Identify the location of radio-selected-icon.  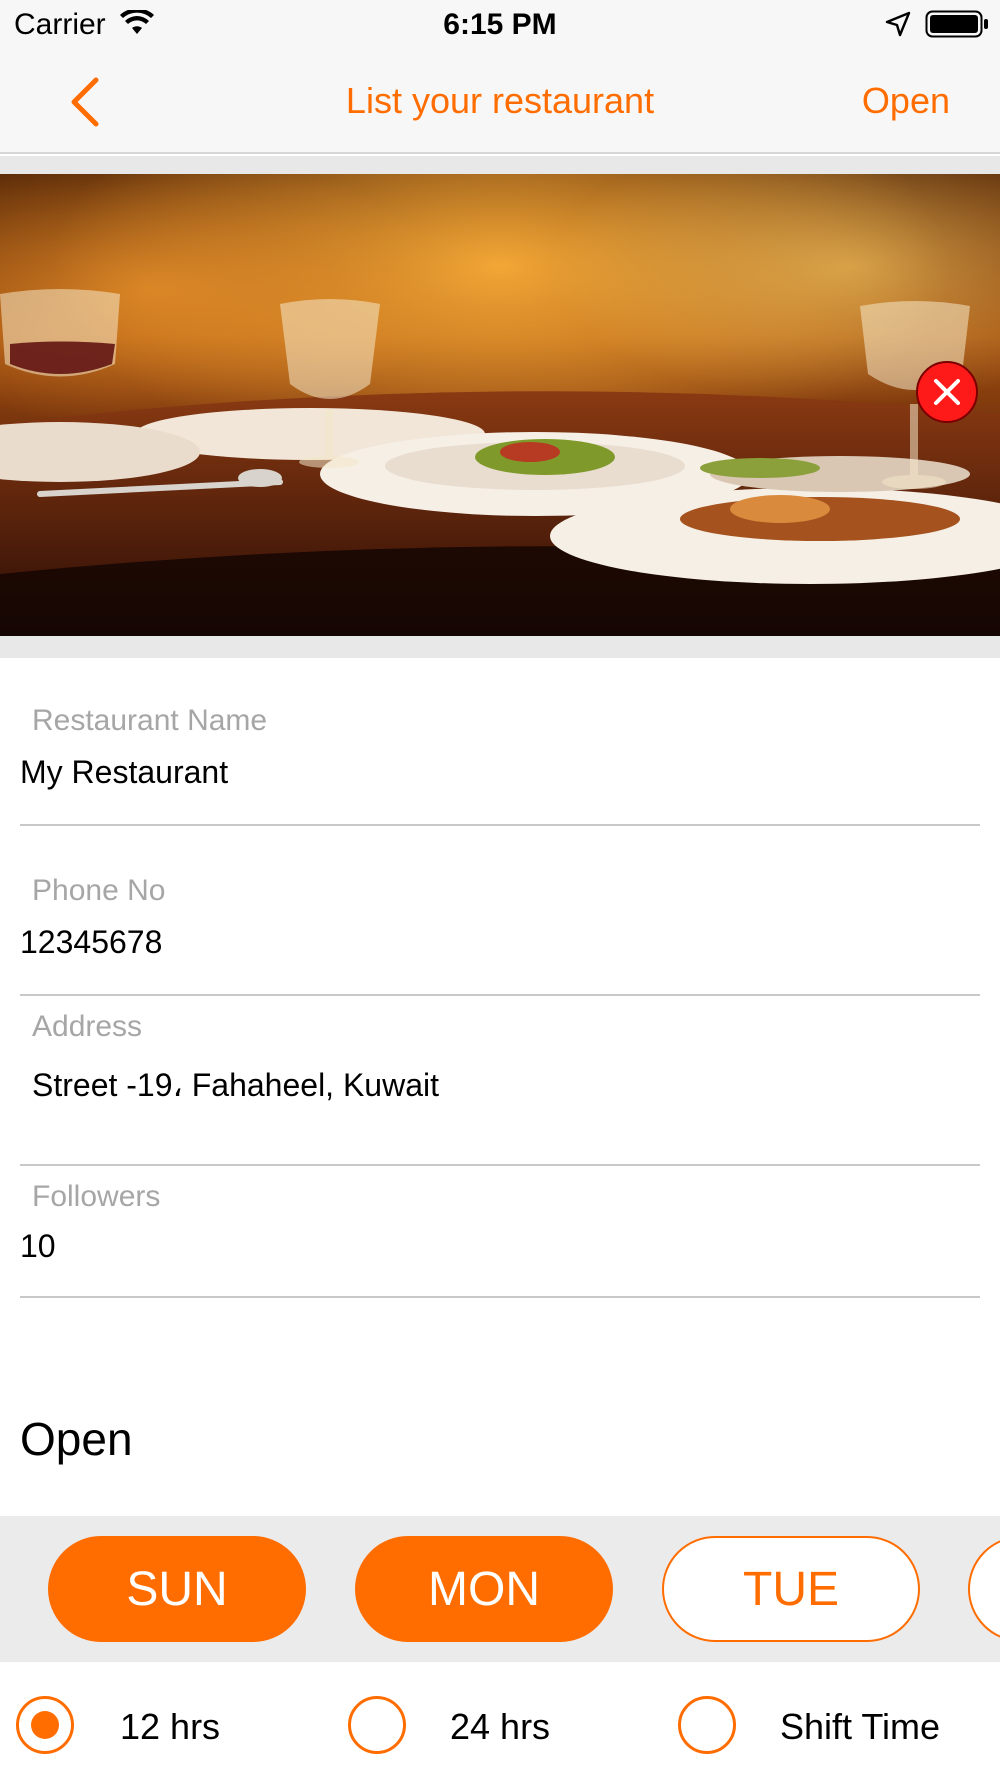
(45, 1725).